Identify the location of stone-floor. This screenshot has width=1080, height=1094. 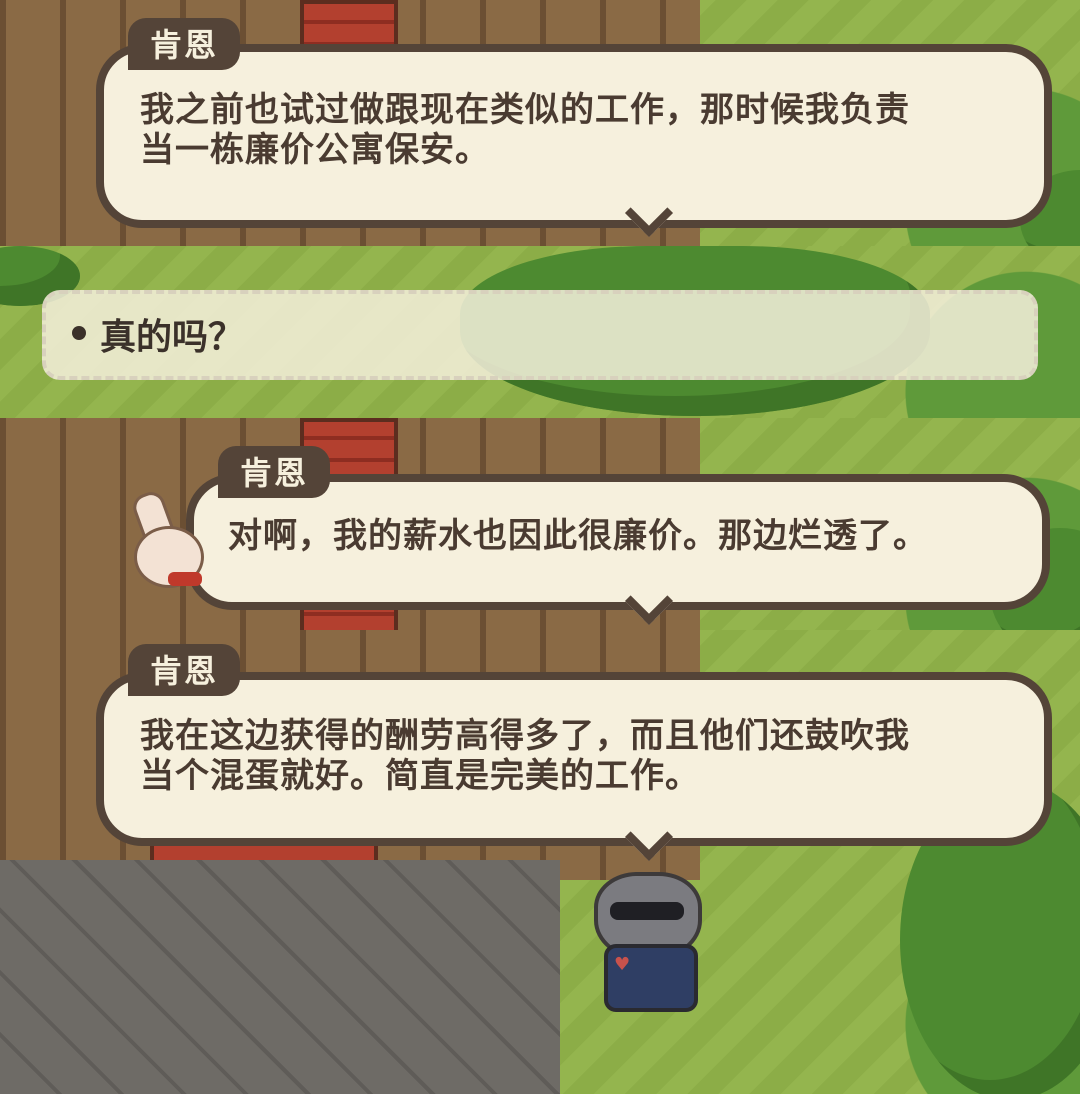
(280, 977).